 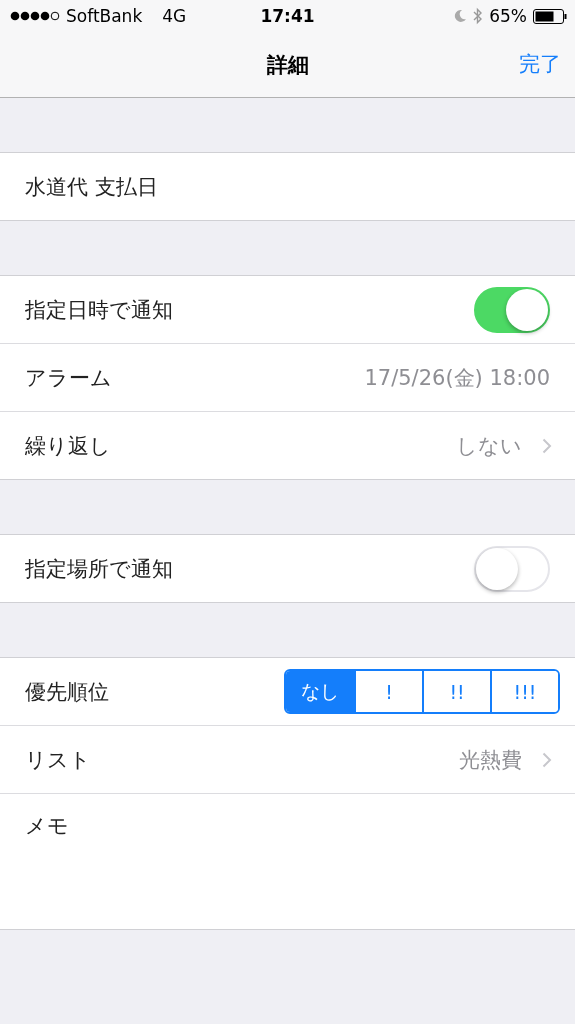 What do you see at coordinates (68, 446) in the screenshot?
I see `row-label: 繰り返し` at bounding box center [68, 446].